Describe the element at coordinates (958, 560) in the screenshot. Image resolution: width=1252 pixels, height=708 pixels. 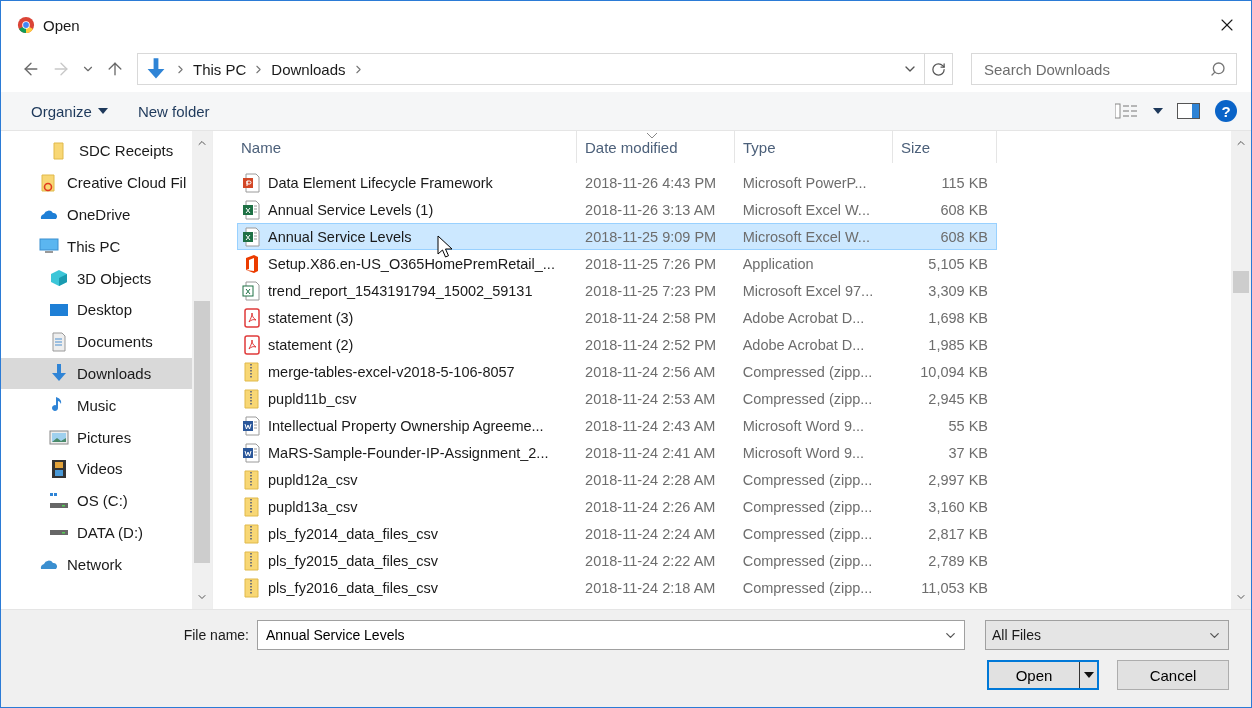
I see `size-cell: 2,789 KB` at that location.